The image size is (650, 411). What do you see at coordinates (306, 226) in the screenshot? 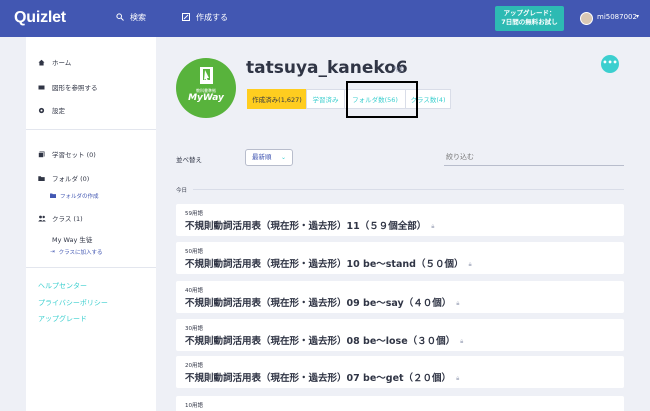
I see `set-title: 不規則動詞活用表（現在形・過去形）11（５９個全部）` at bounding box center [306, 226].